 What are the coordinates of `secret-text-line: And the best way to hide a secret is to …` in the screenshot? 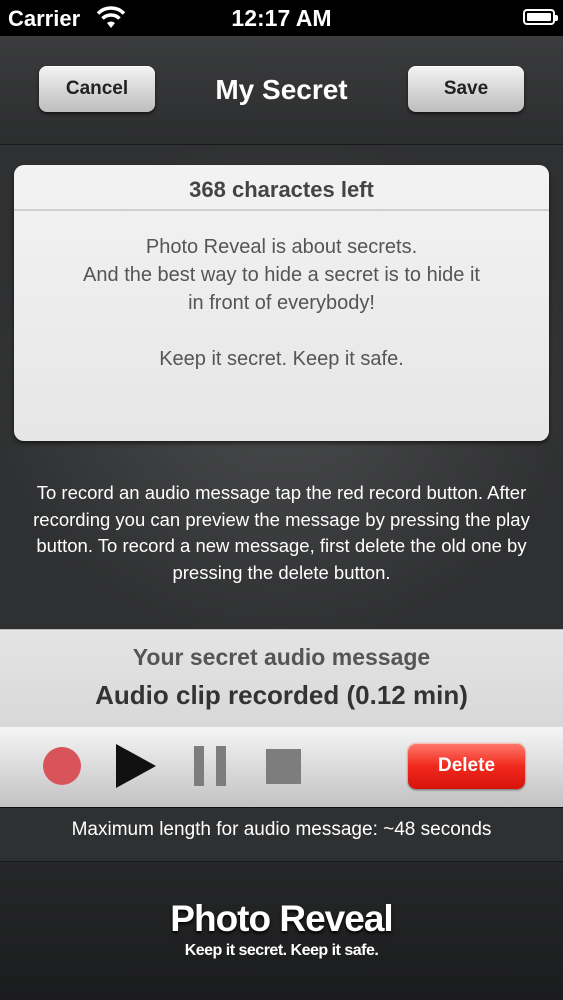 It's located at (281, 275).